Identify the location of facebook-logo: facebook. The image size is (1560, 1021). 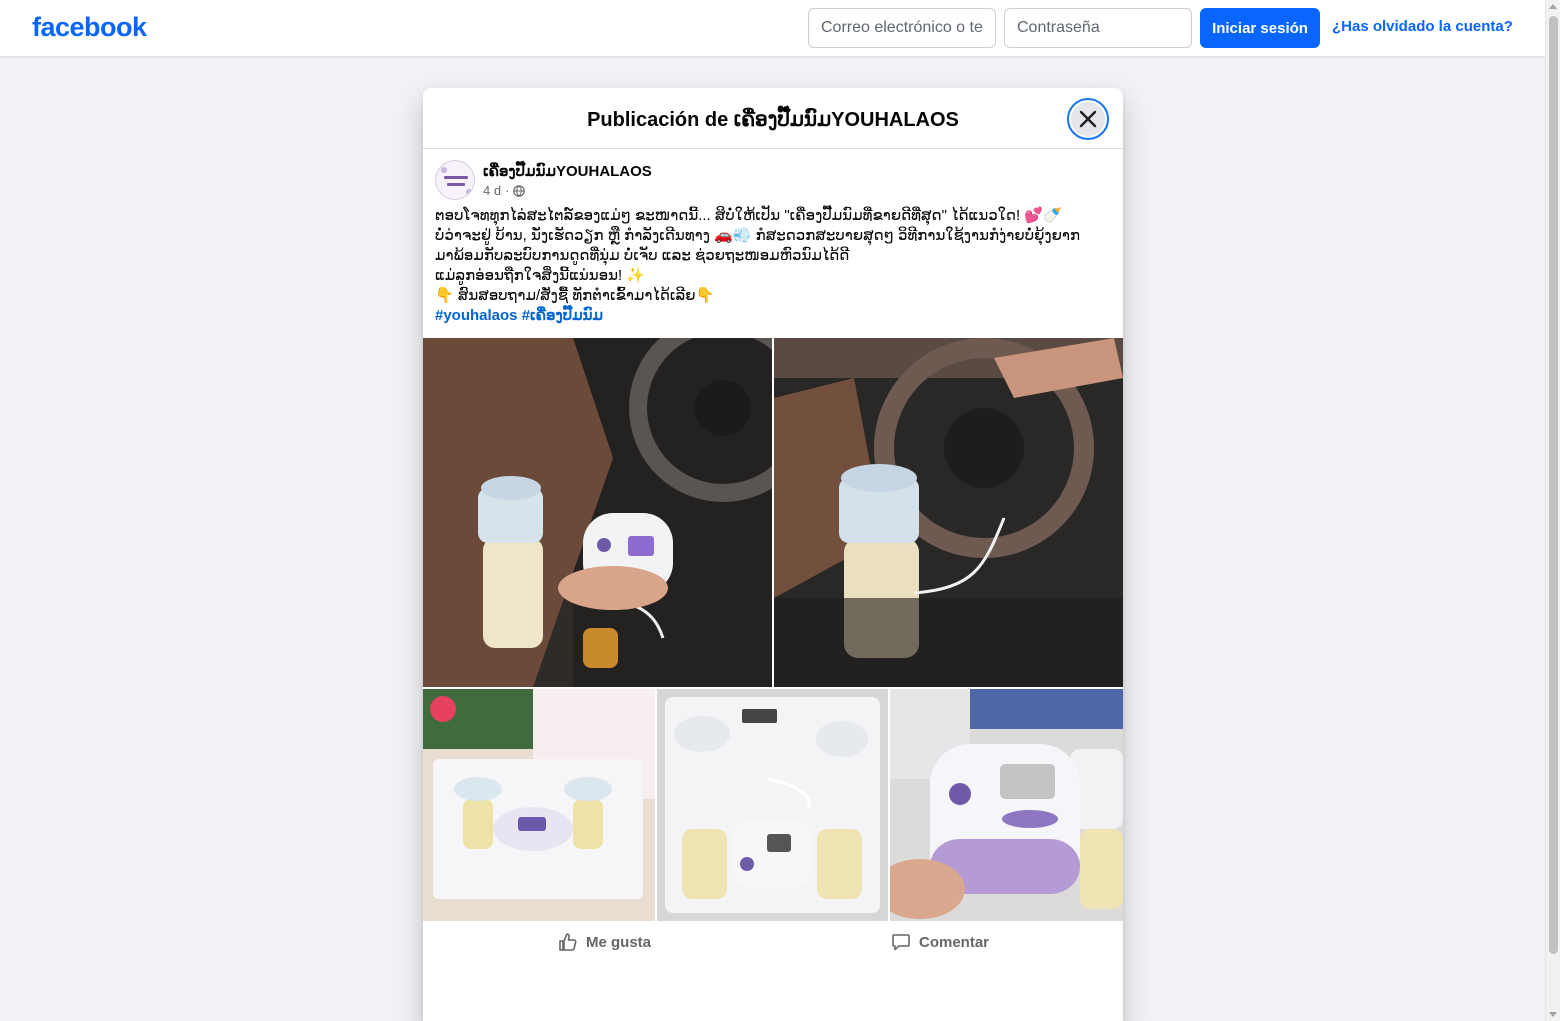
(89, 27).